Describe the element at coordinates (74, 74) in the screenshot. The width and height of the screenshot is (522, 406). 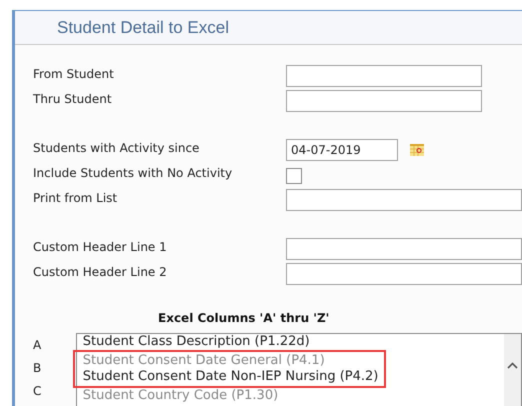
I see `field-label: From Student` at that location.